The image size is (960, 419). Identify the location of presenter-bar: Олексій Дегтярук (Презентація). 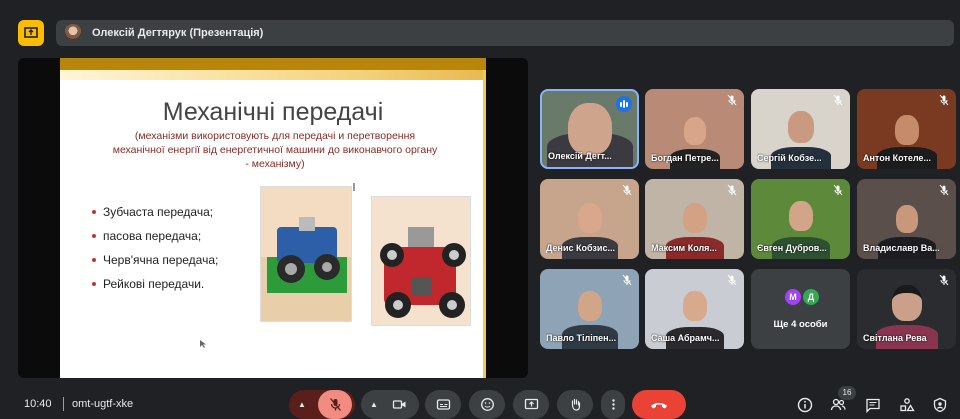
(505, 33).